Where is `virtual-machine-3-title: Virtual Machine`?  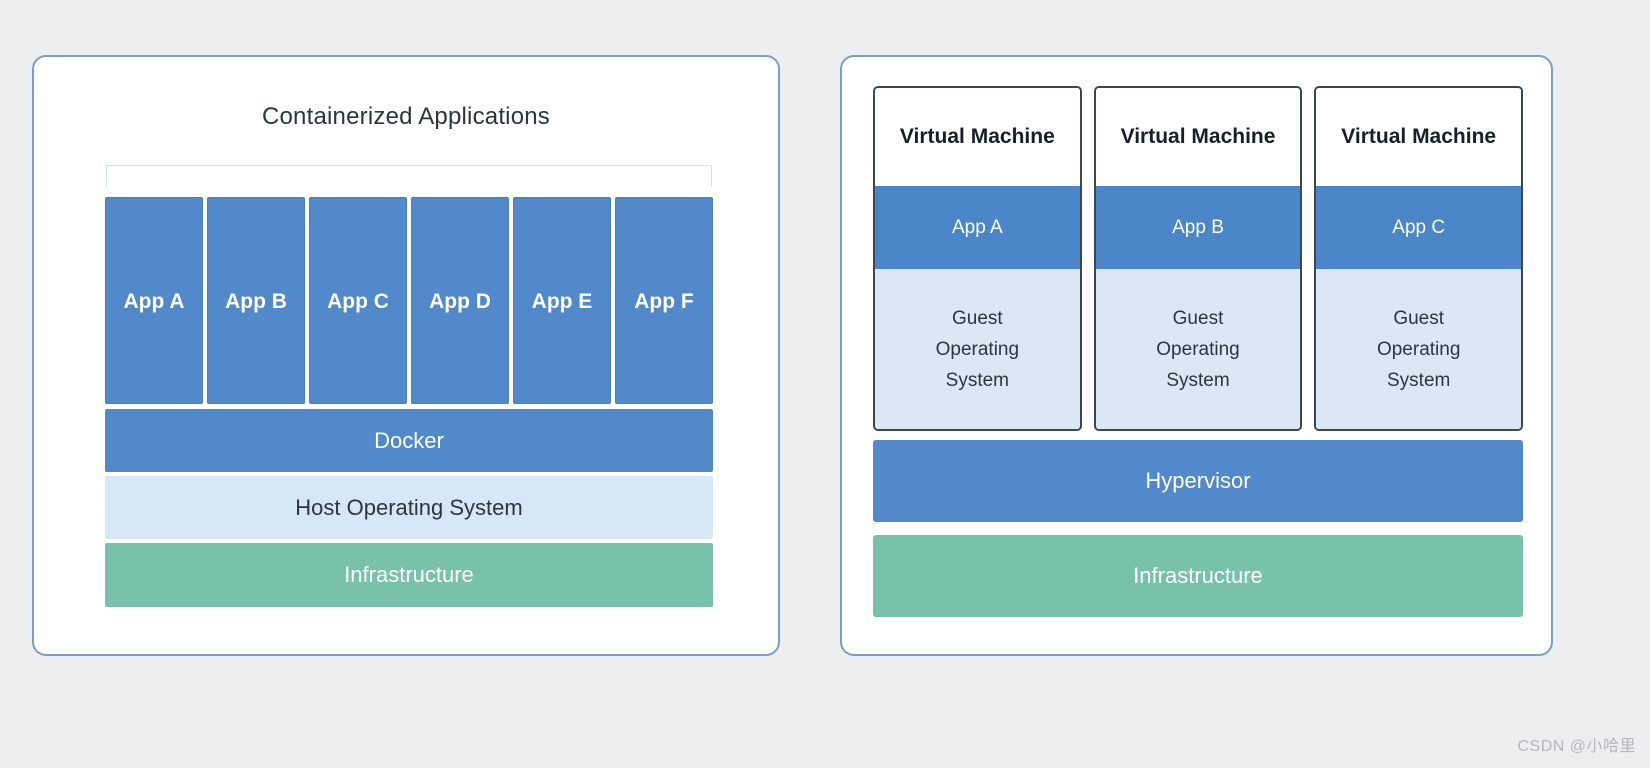
virtual-machine-3-title: Virtual Machine is located at coordinates (1419, 137).